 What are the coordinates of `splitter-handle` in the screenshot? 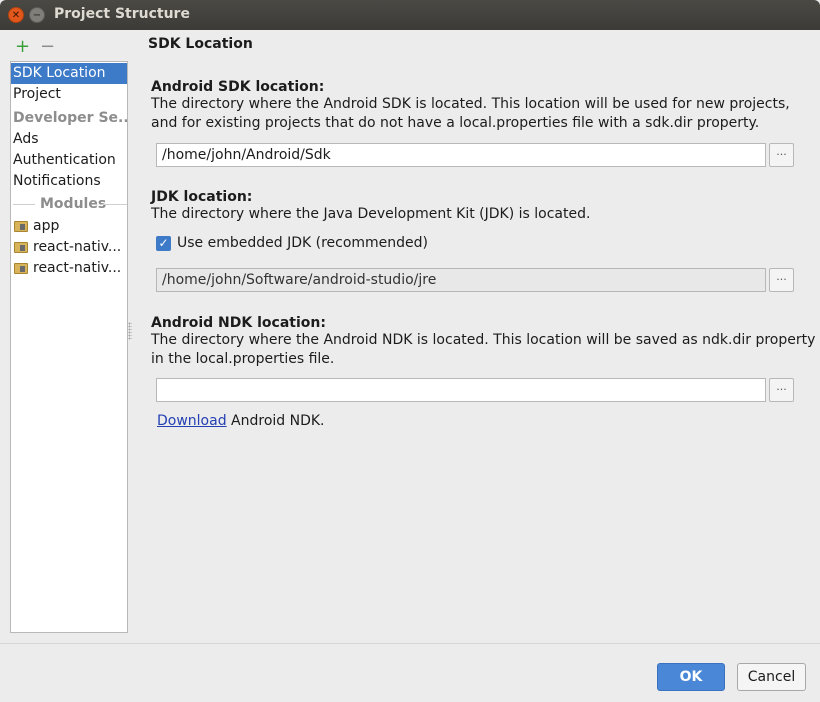 It's located at (130, 331).